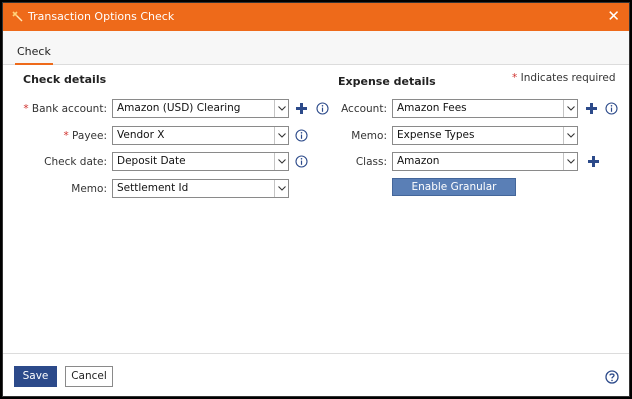 This screenshot has width=632, height=399. What do you see at coordinates (593, 161) in the screenshot?
I see `add-class-icon` at bounding box center [593, 161].